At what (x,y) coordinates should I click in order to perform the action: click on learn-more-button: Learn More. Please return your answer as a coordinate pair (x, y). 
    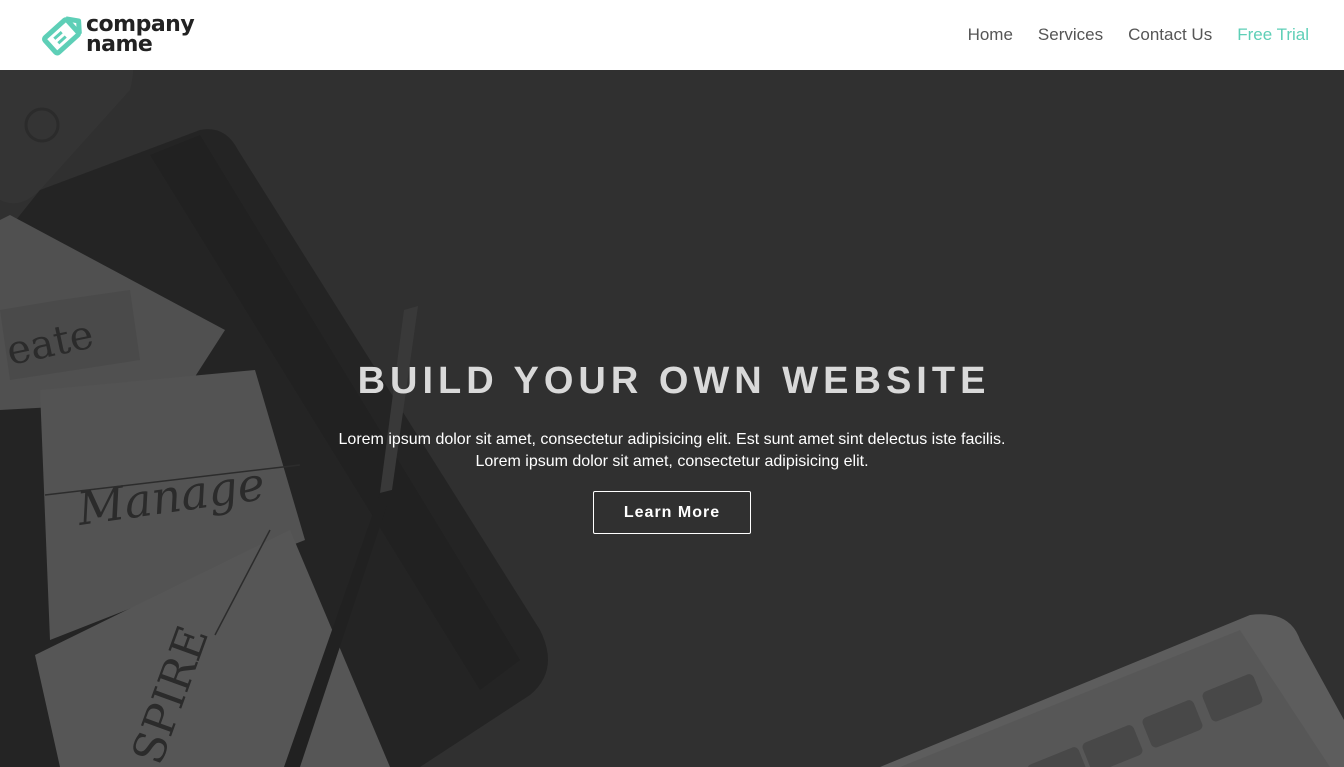
    Looking at the image, I should click on (672, 512).